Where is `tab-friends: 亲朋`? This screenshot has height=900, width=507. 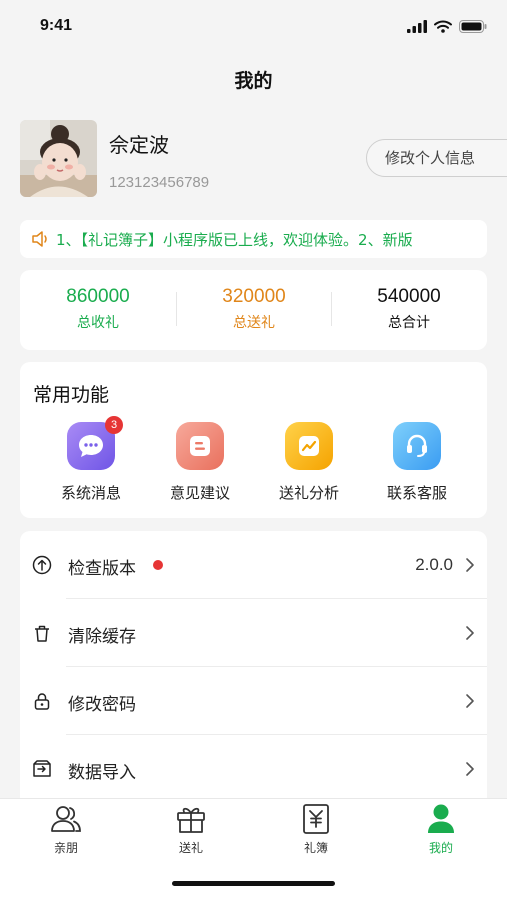 tab-friends: 亲朋 is located at coordinates (66, 829).